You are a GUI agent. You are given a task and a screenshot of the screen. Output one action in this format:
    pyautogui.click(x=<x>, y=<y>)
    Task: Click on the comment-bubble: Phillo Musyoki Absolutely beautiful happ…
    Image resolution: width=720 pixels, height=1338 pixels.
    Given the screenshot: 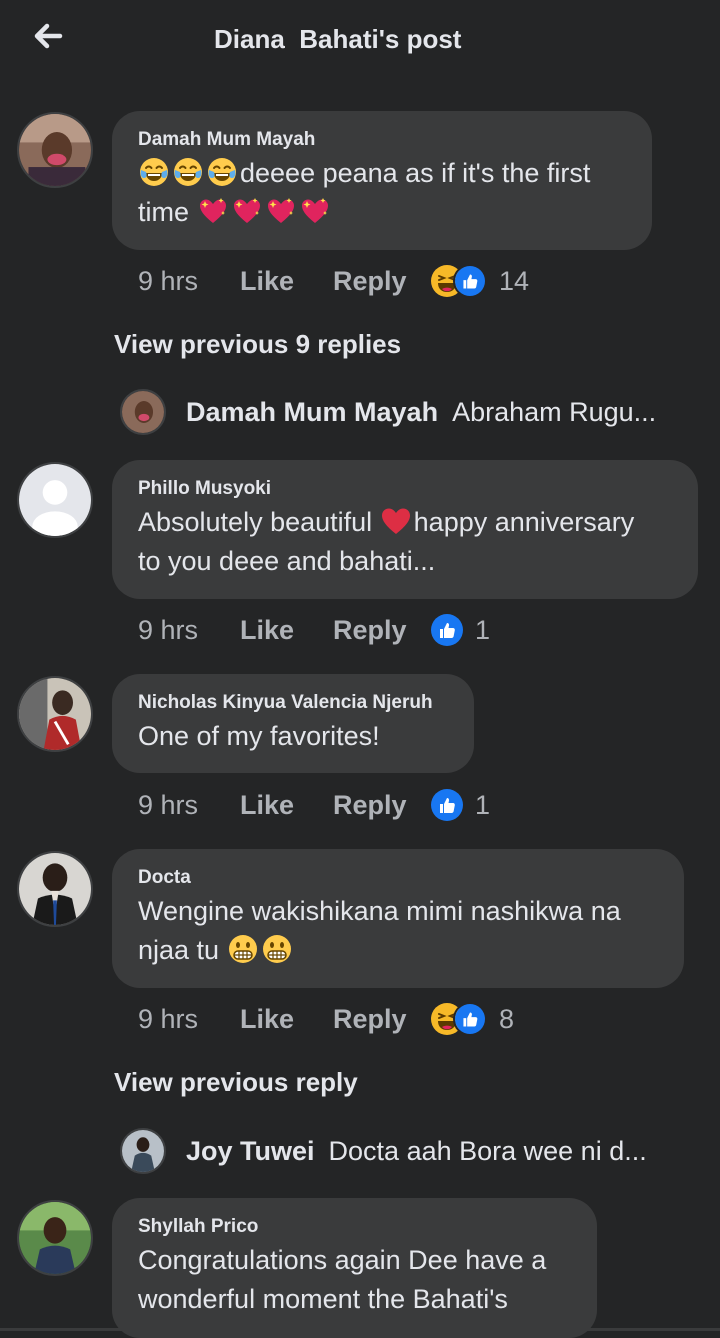 What is the action you would take?
    pyautogui.click(x=405, y=529)
    